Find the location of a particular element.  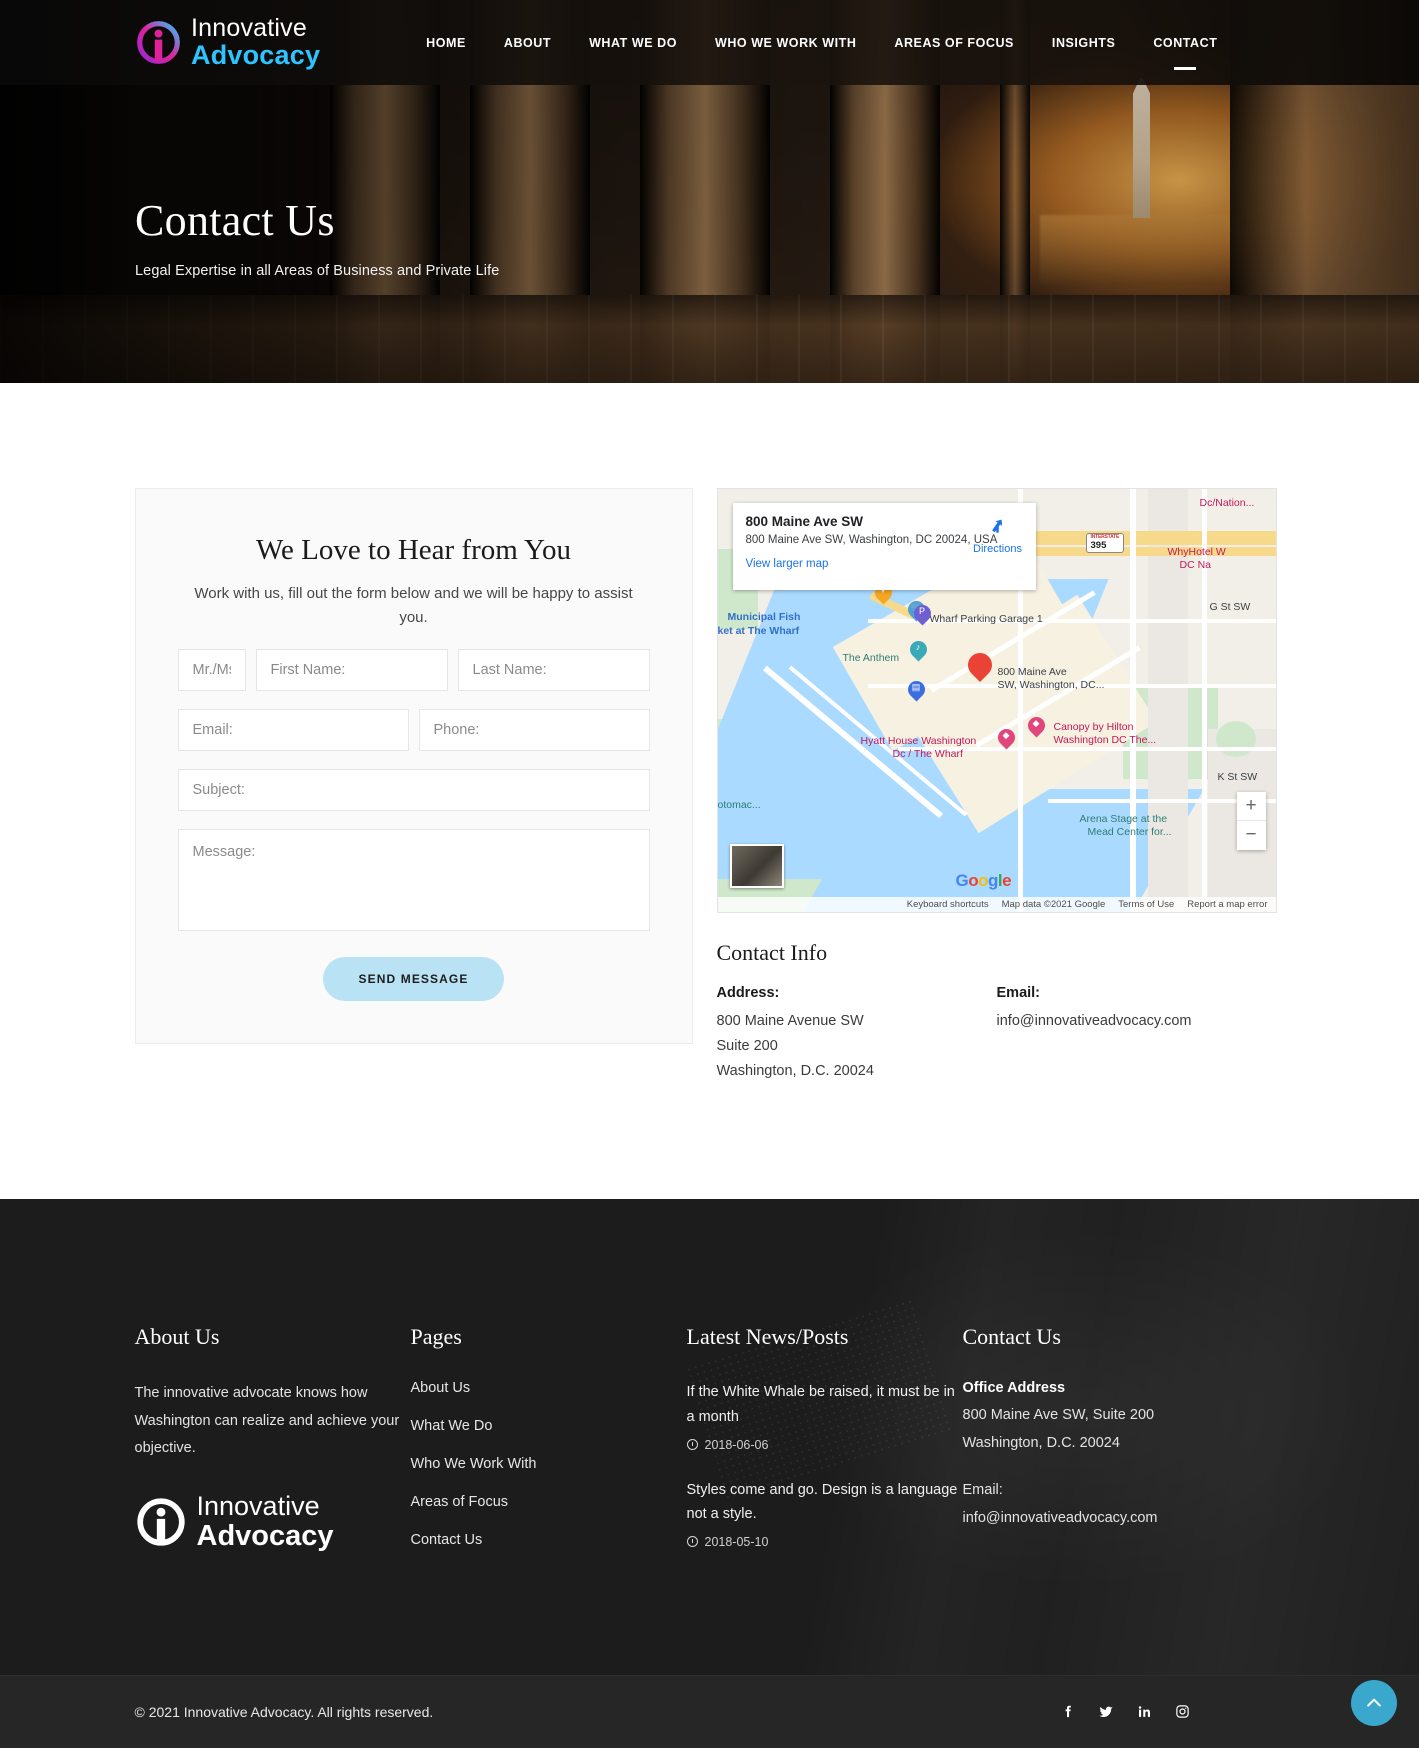

map-satellite-thumbnail is located at coordinates (756, 866).